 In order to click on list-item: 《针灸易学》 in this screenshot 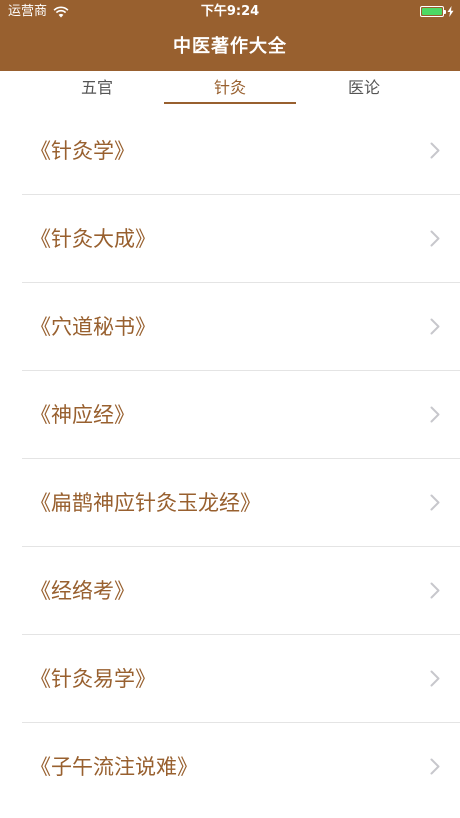, I will do `click(241, 679)`.